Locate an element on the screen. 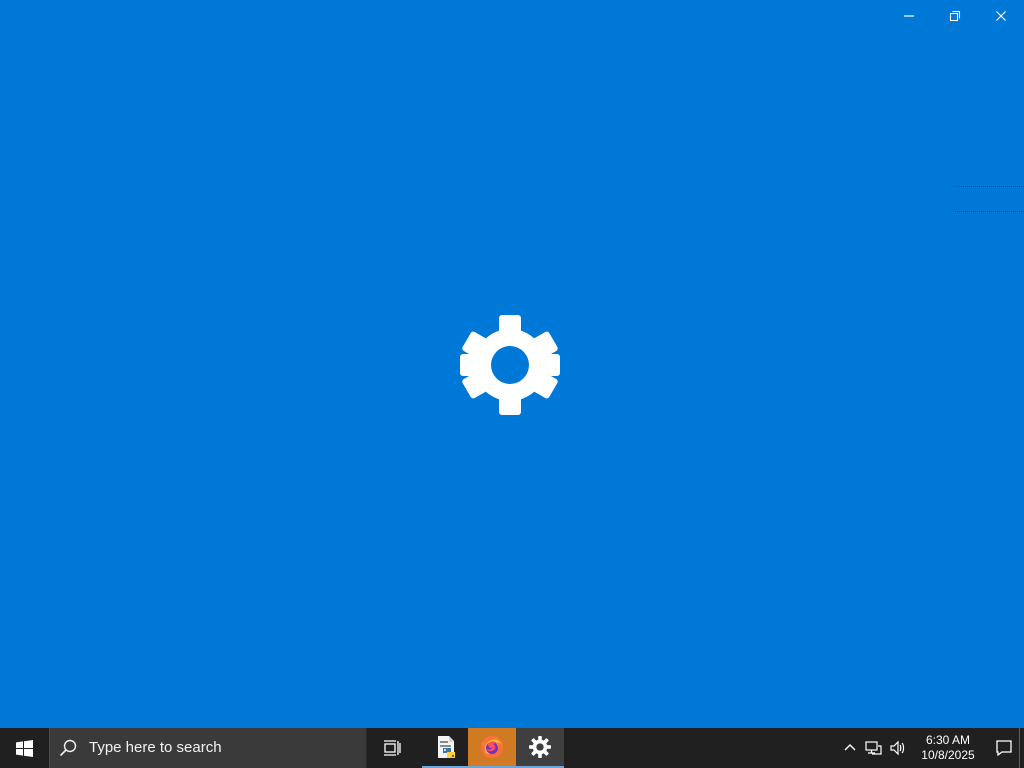 This screenshot has height=768, width=1024. start-button is located at coordinates (24, 748).